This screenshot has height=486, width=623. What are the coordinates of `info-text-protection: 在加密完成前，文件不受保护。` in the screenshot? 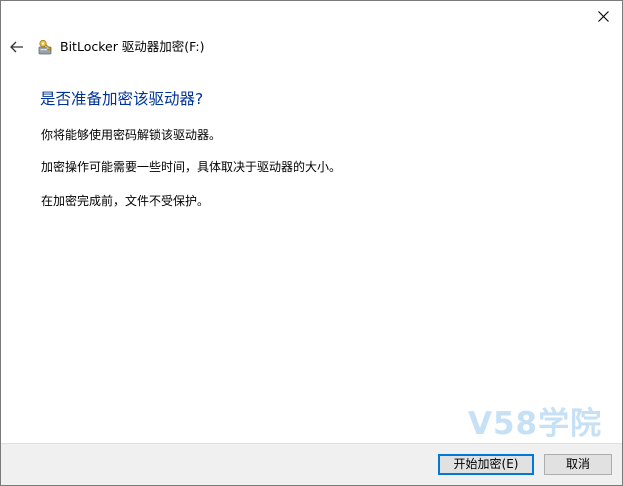 It's located at (125, 201).